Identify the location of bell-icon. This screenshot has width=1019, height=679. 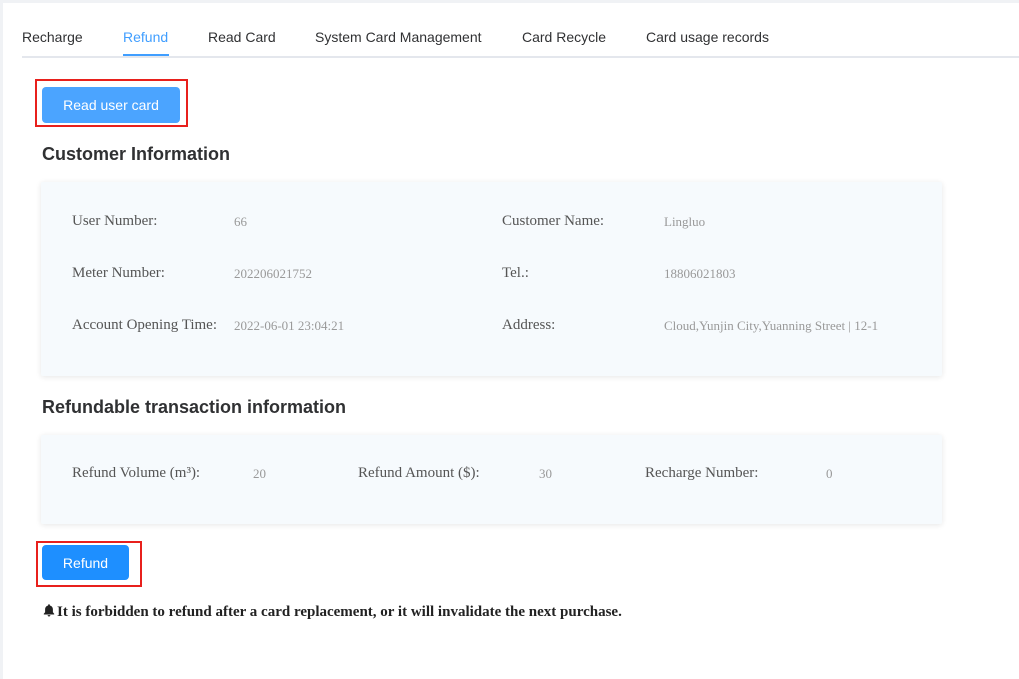
(49, 612).